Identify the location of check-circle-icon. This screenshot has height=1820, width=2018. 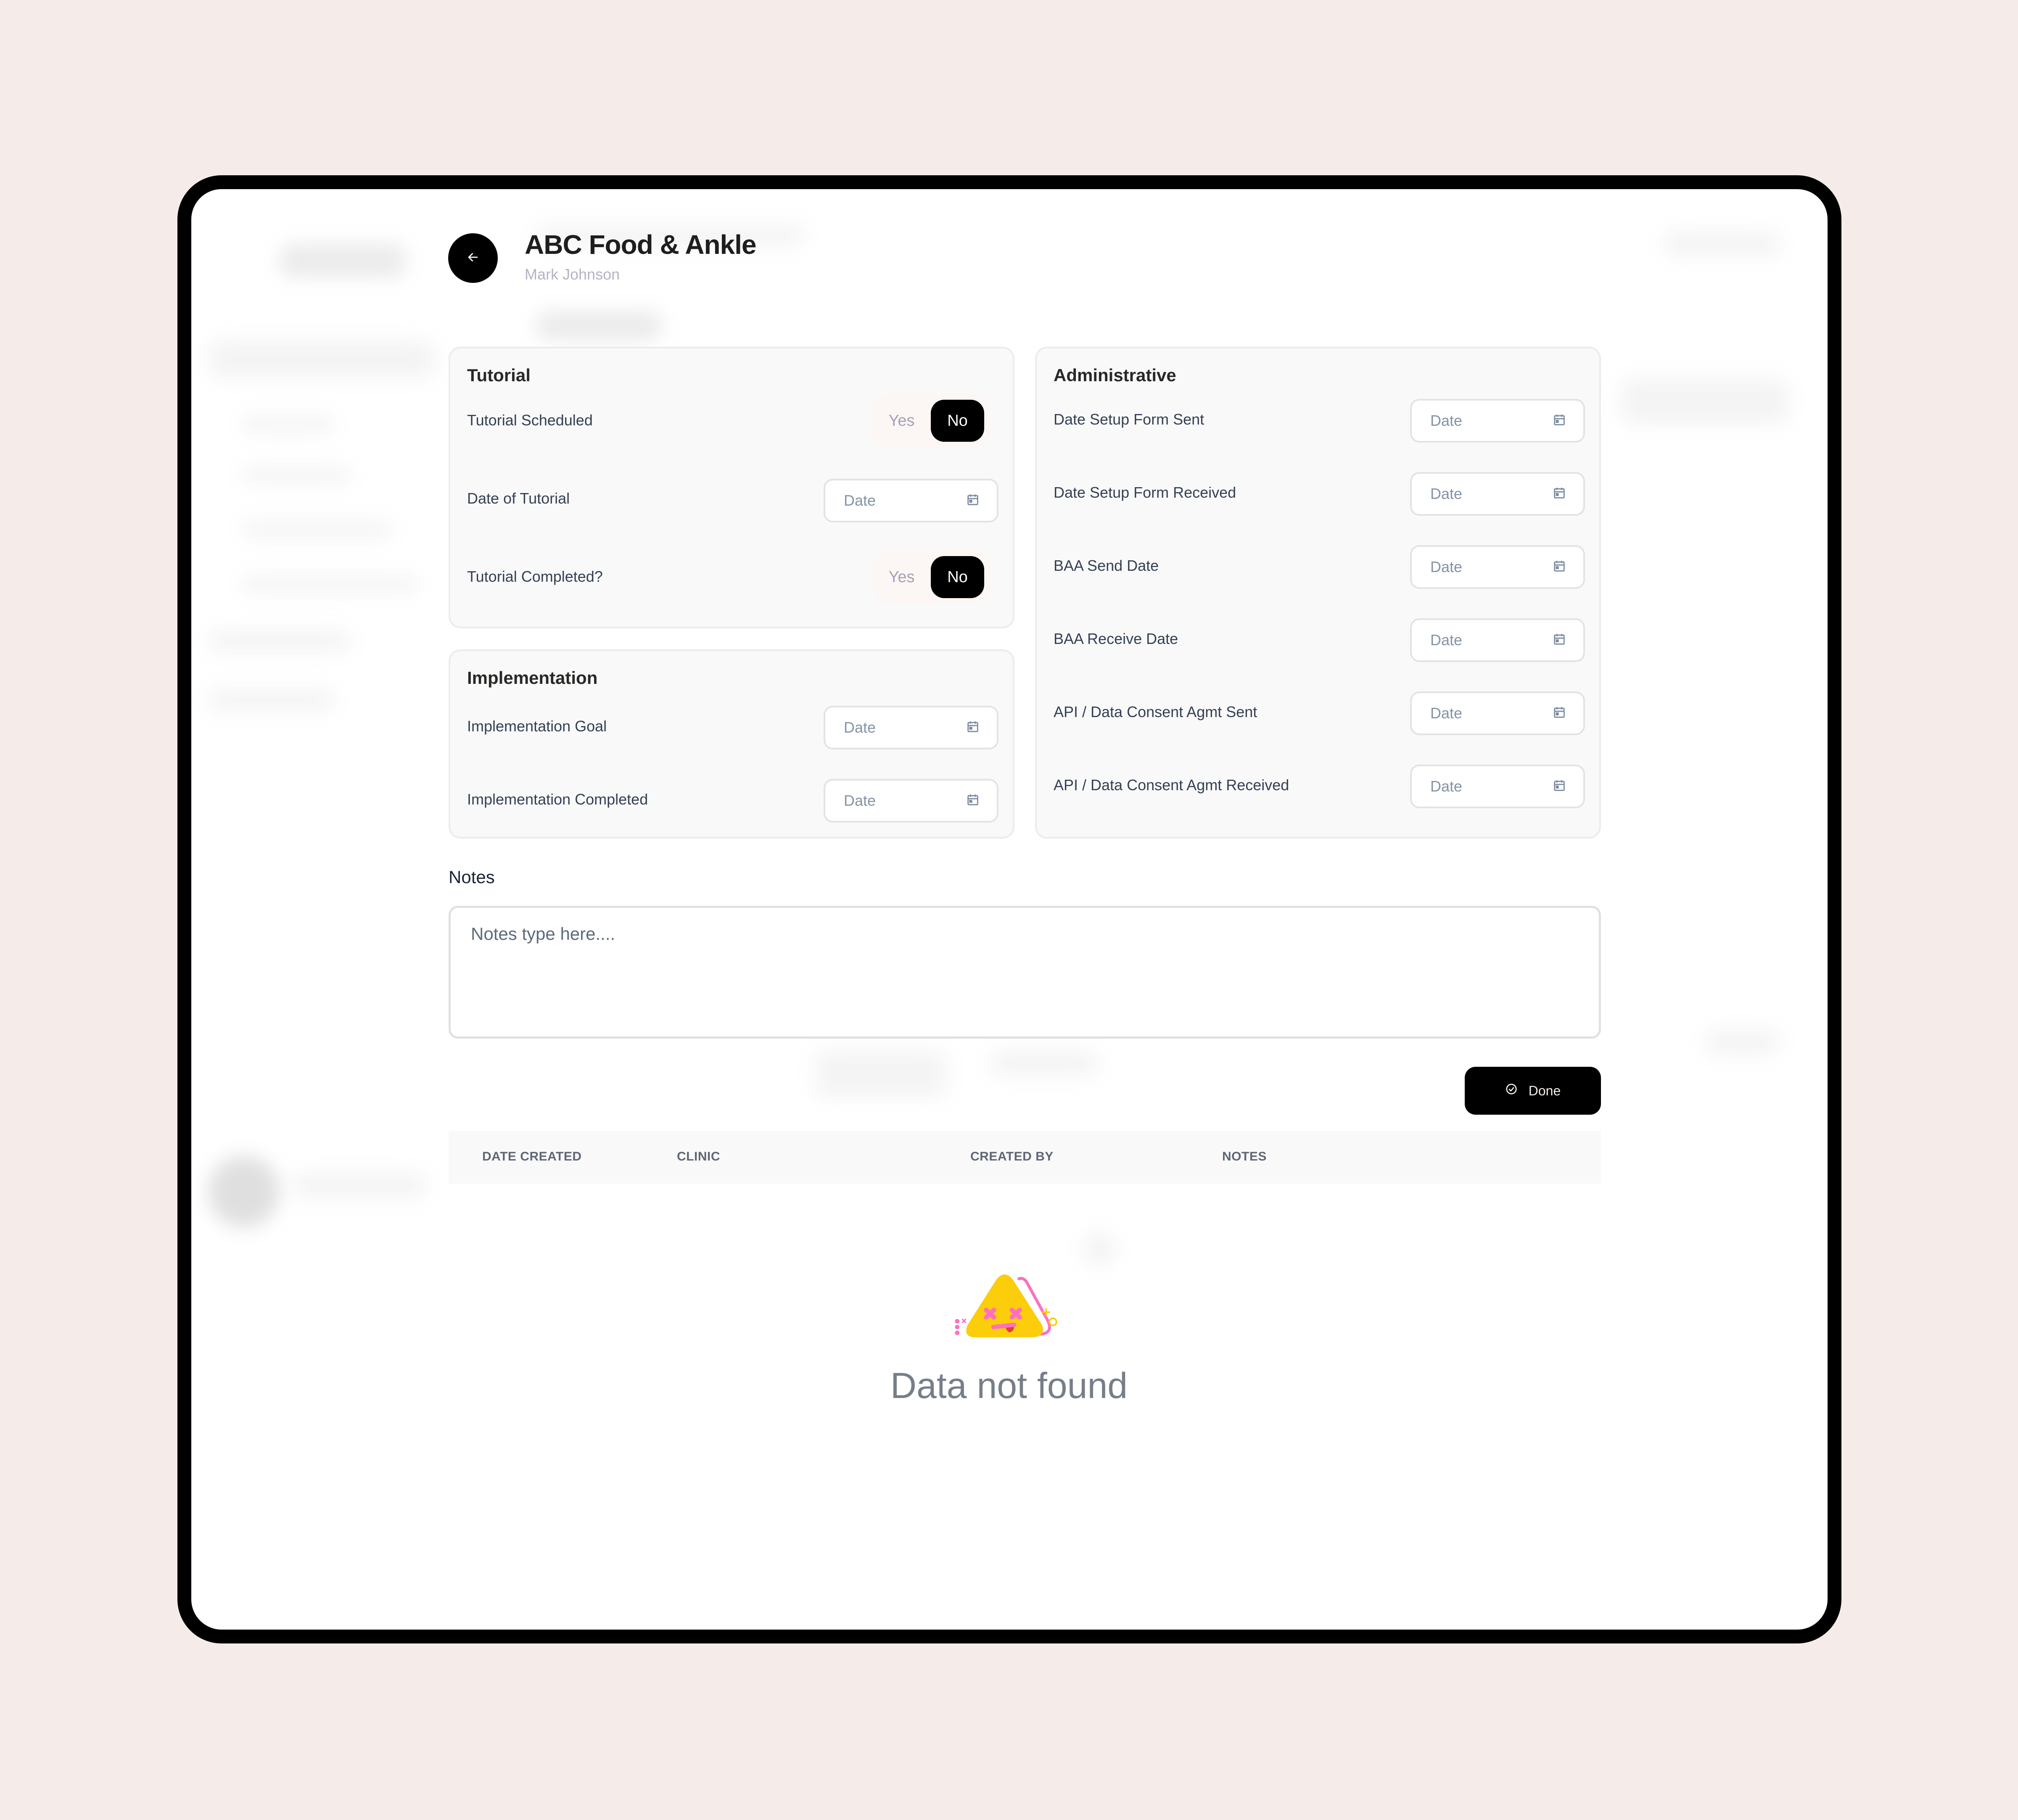
(1512, 1091).